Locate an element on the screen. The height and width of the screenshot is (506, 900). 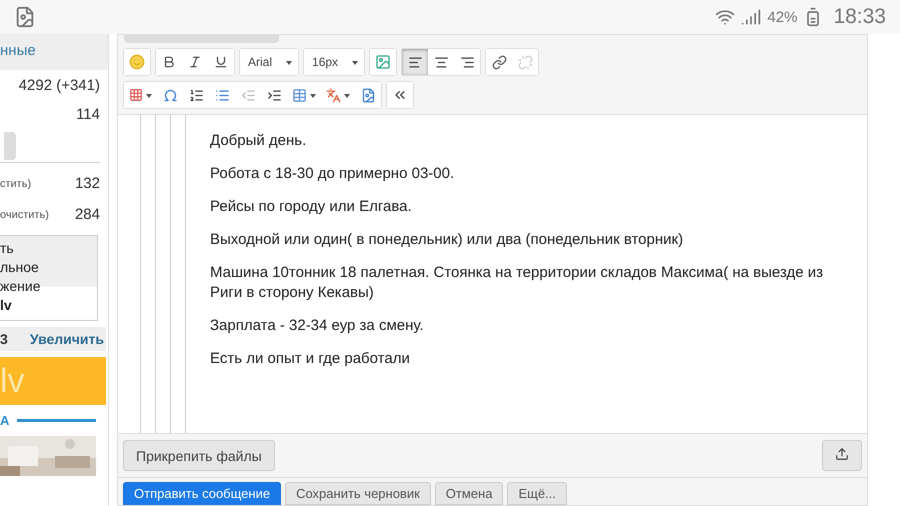
count-value: 284 is located at coordinates (87, 214).